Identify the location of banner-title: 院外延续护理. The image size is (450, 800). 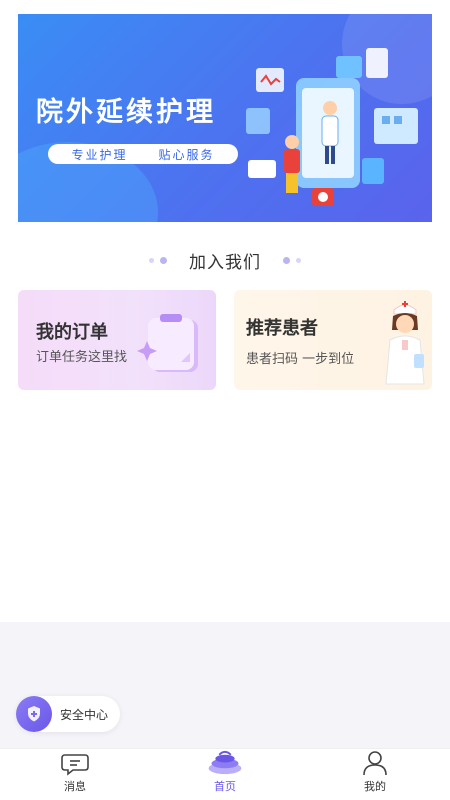
(126, 112).